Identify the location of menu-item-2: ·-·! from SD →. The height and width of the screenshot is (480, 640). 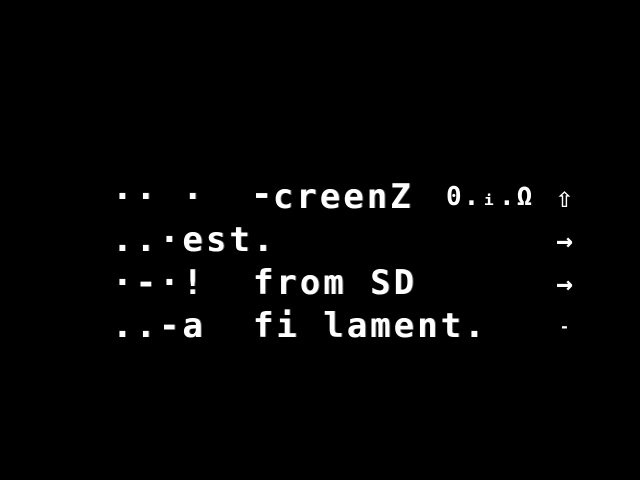
(352, 283).